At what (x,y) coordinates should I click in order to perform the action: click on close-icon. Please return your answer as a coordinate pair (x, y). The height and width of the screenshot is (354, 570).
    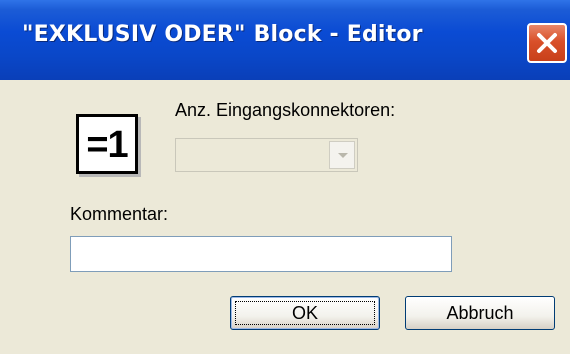
    Looking at the image, I should click on (547, 43).